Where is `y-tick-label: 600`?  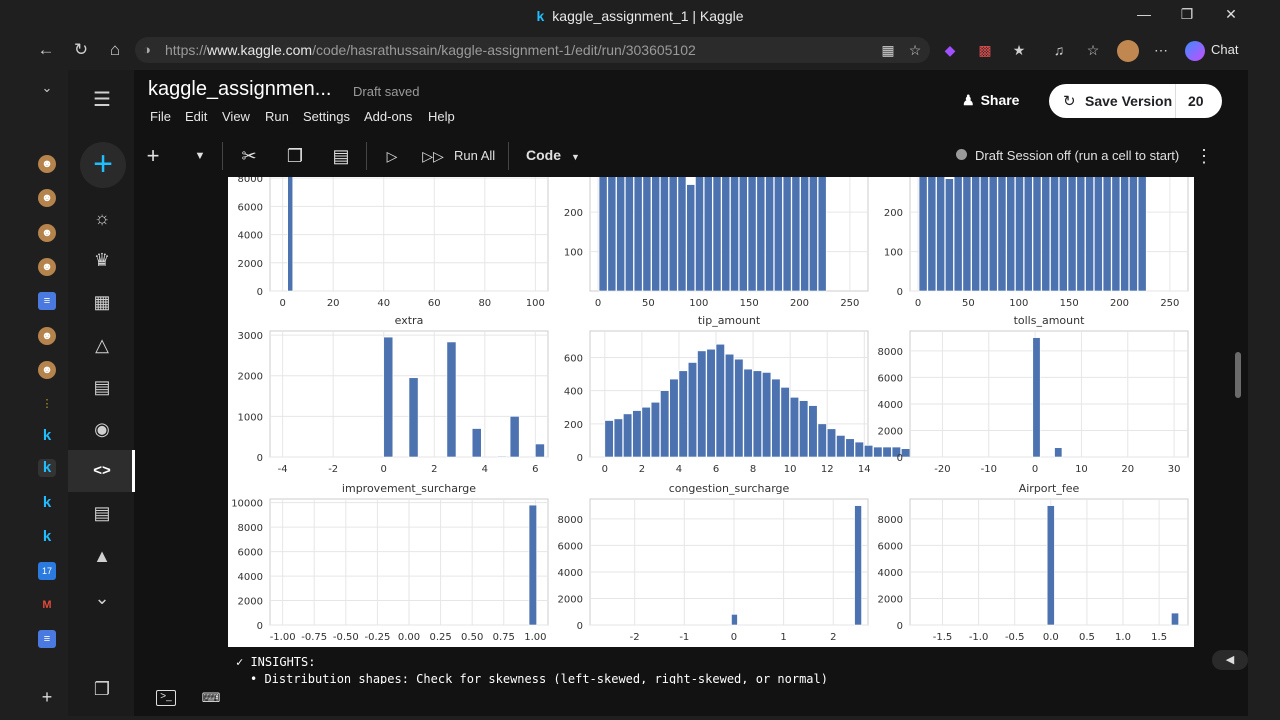 y-tick-label: 600 is located at coordinates (573, 359).